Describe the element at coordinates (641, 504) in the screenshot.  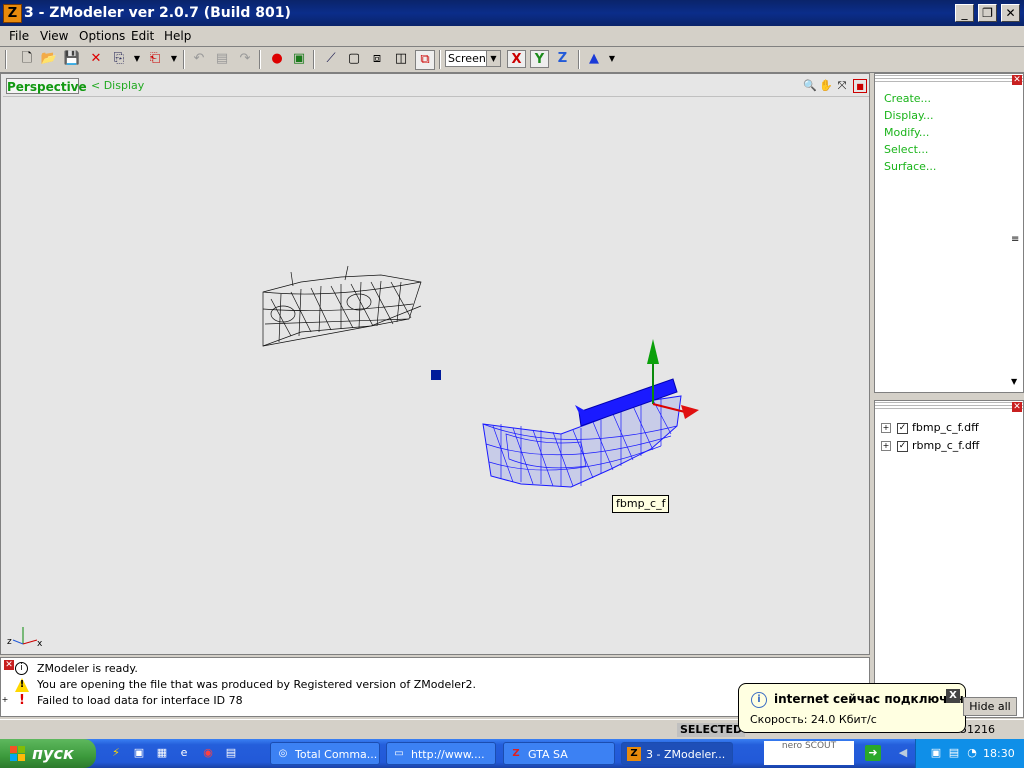
I see `object-name-tooltip: fbmp_c_f` at that location.